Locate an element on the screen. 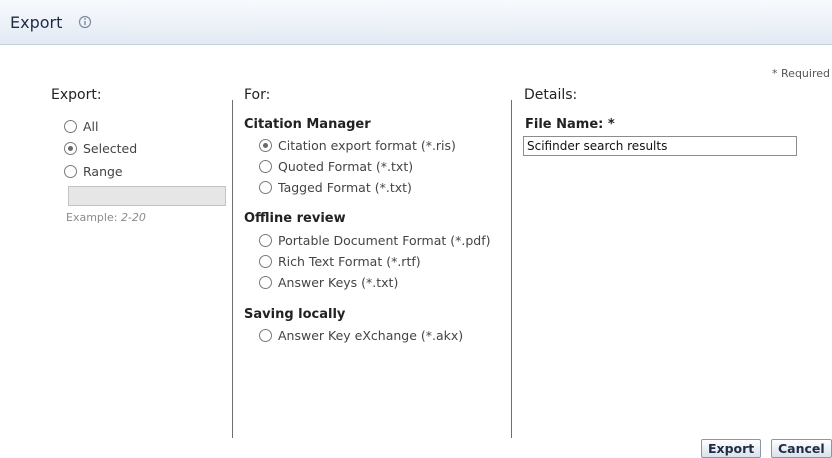  export-selected-option: Selected is located at coordinates (100, 148).